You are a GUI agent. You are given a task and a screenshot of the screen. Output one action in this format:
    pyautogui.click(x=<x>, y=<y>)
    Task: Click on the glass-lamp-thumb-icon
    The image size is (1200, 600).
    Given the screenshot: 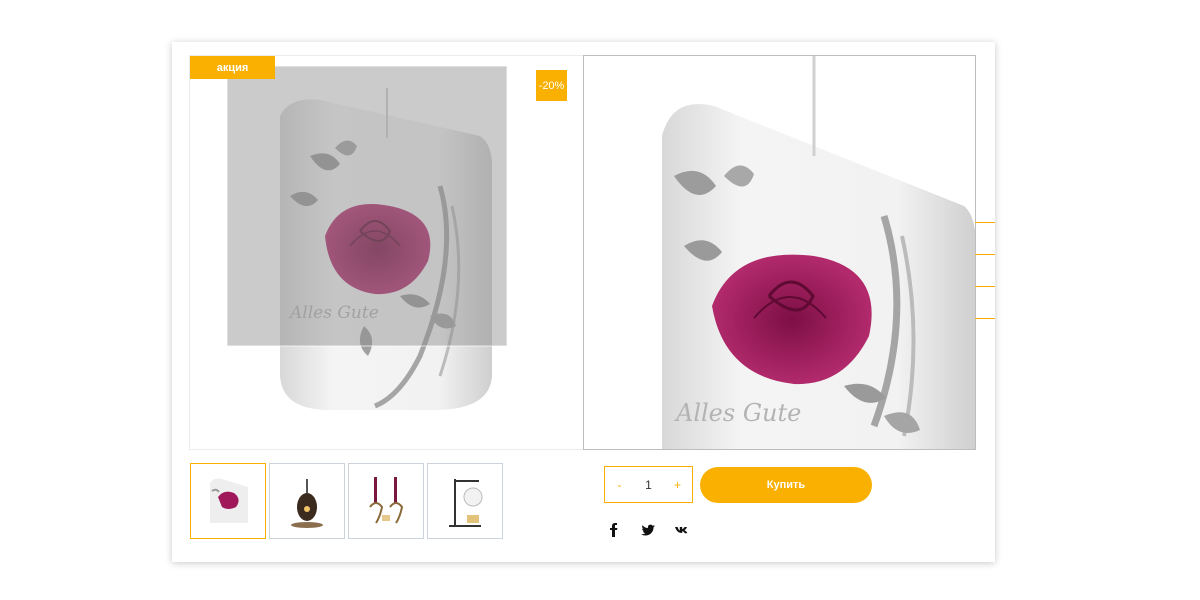 What is the action you would take?
    pyautogui.click(x=466, y=503)
    